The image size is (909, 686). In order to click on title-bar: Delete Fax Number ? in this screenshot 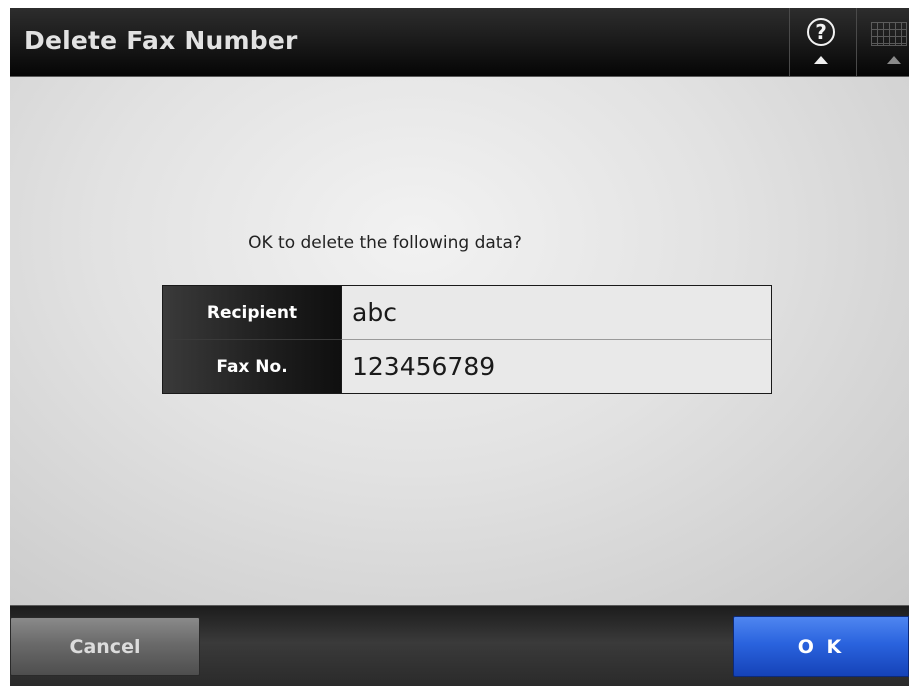, I will do `click(459, 42)`.